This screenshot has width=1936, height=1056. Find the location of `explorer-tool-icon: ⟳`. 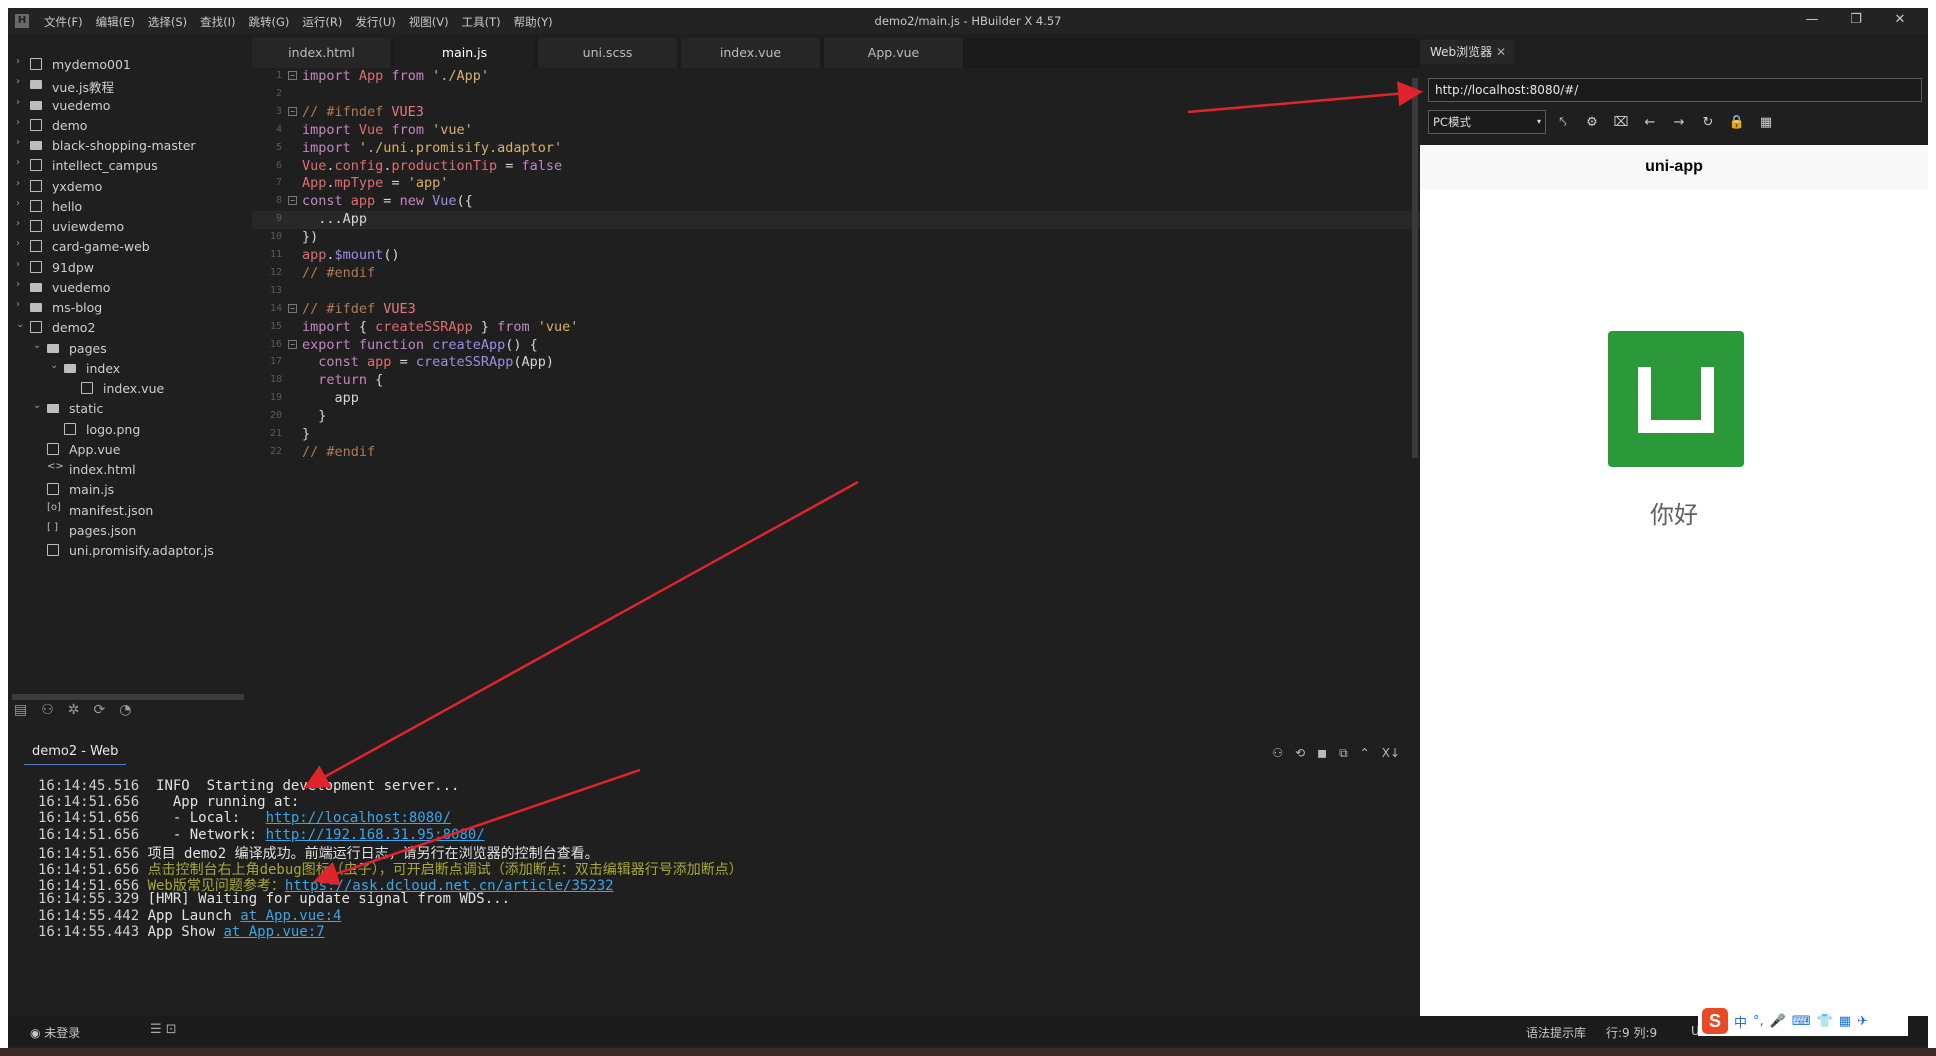

explorer-tool-icon: ⟳ is located at coordinates (100, 715).